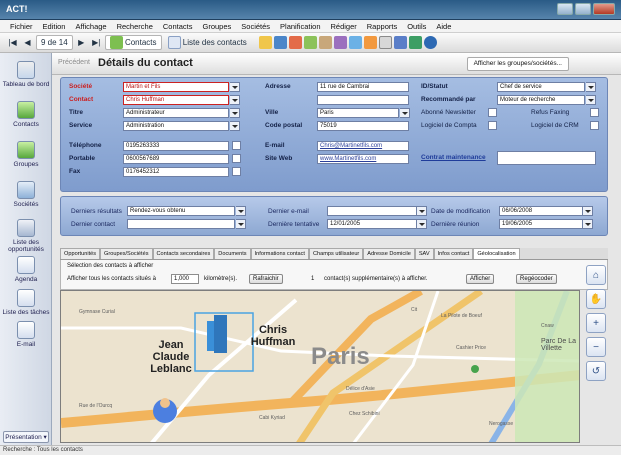 The image size is (621, 455). Describe the element at coordinates (583, 9) in the screenshot. I see `maximize-button` at that location.